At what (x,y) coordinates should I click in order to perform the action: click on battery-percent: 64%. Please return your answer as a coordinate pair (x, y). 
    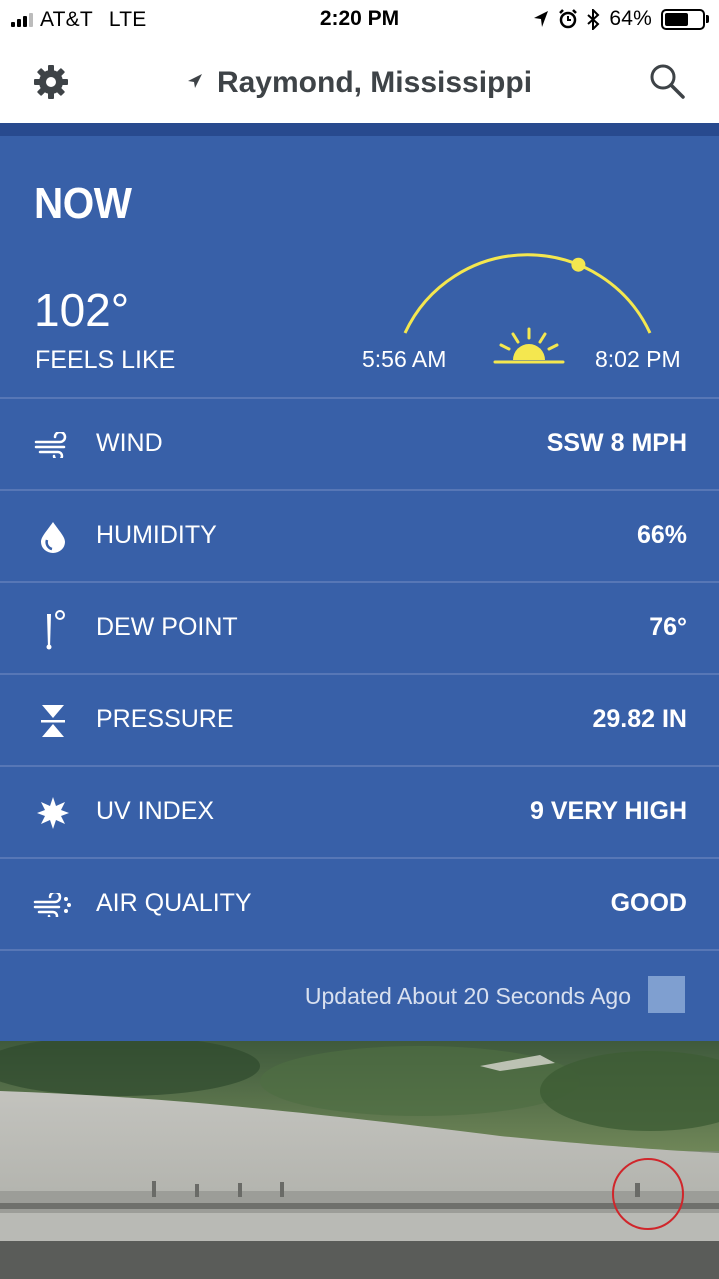
    Looking at the image, I should click on (630, 18).